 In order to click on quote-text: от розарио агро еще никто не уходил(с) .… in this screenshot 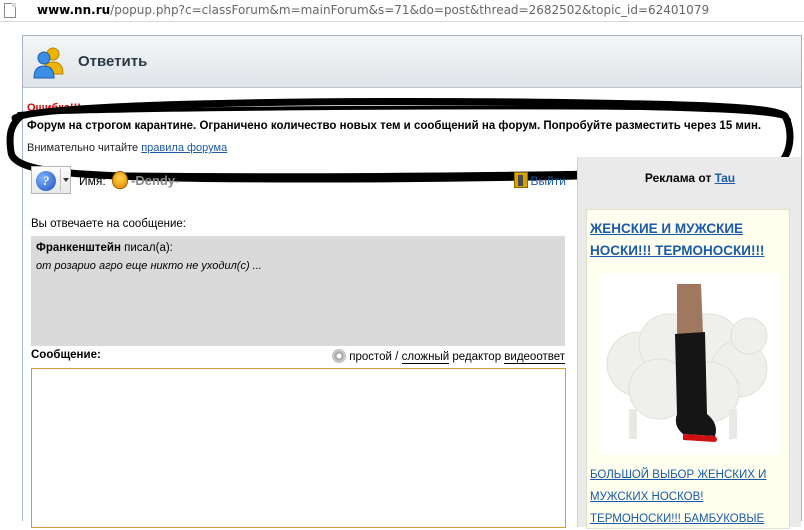, I will do `click(149, 266)`.